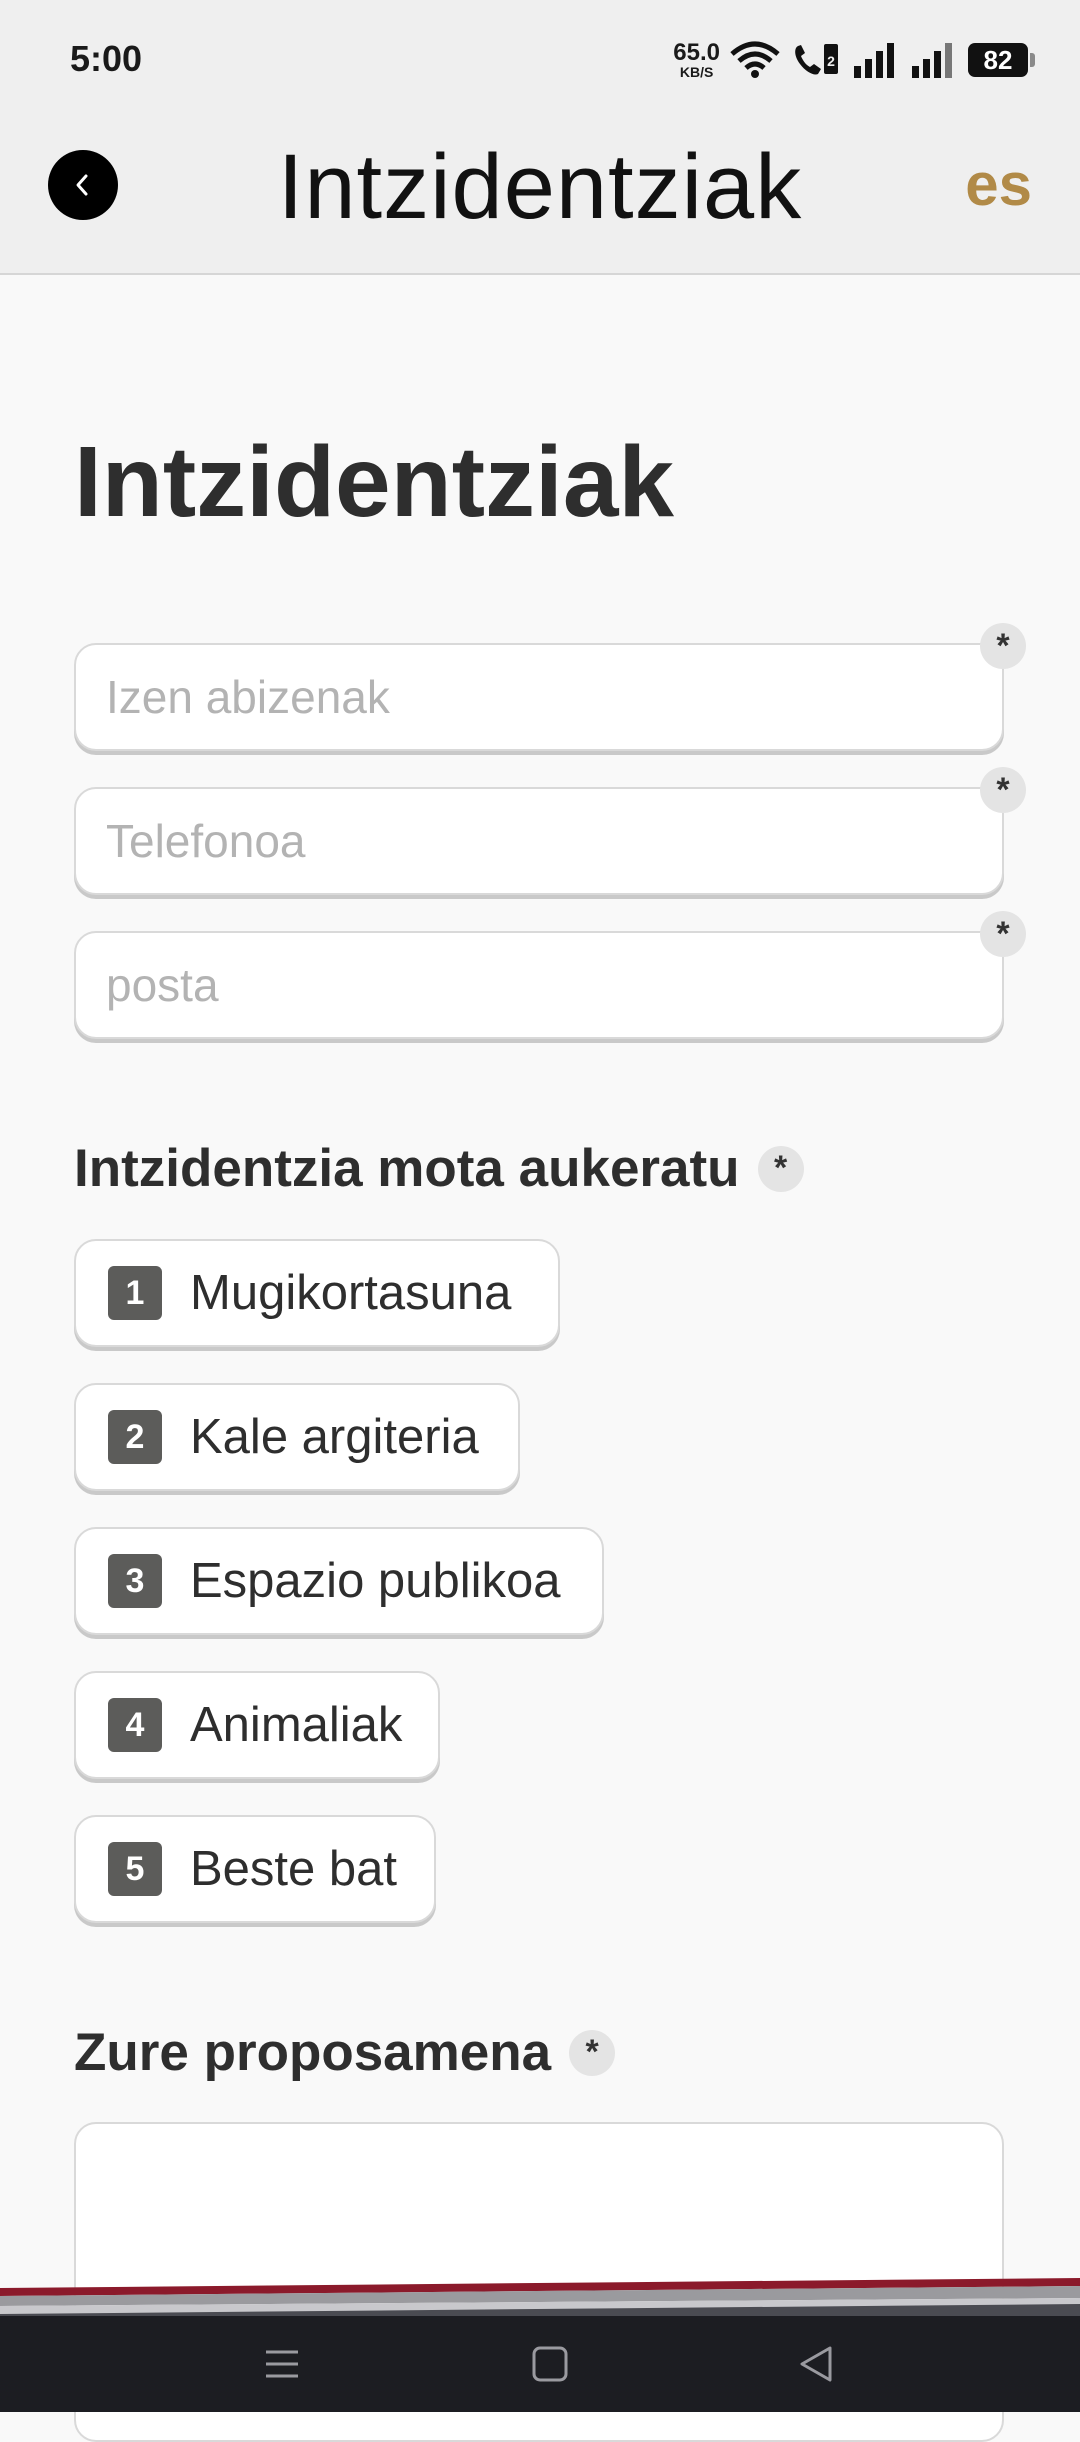 The height and width of the screenshot is (2442, 1080). I want to click on svg-text: 2, so click(831, 61).